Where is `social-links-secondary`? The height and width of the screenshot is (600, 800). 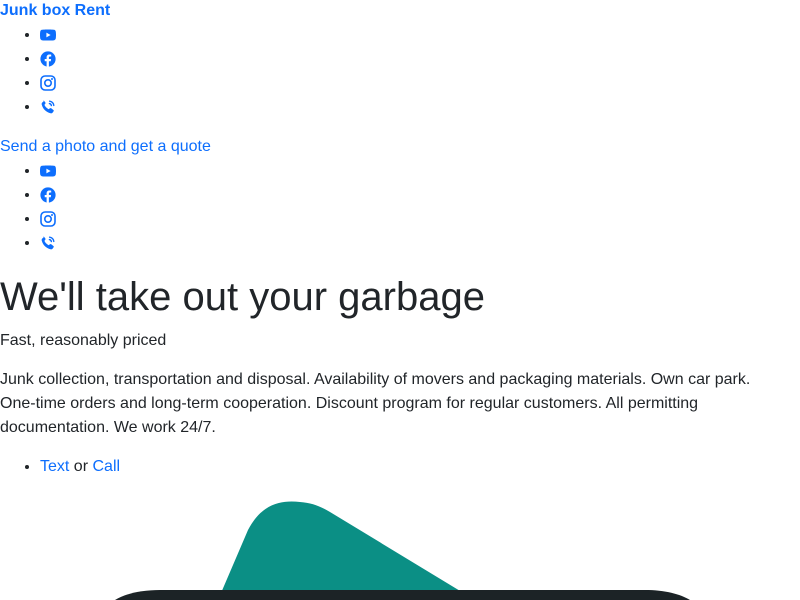 social-links-secondary is located at coordinates (28, 207).